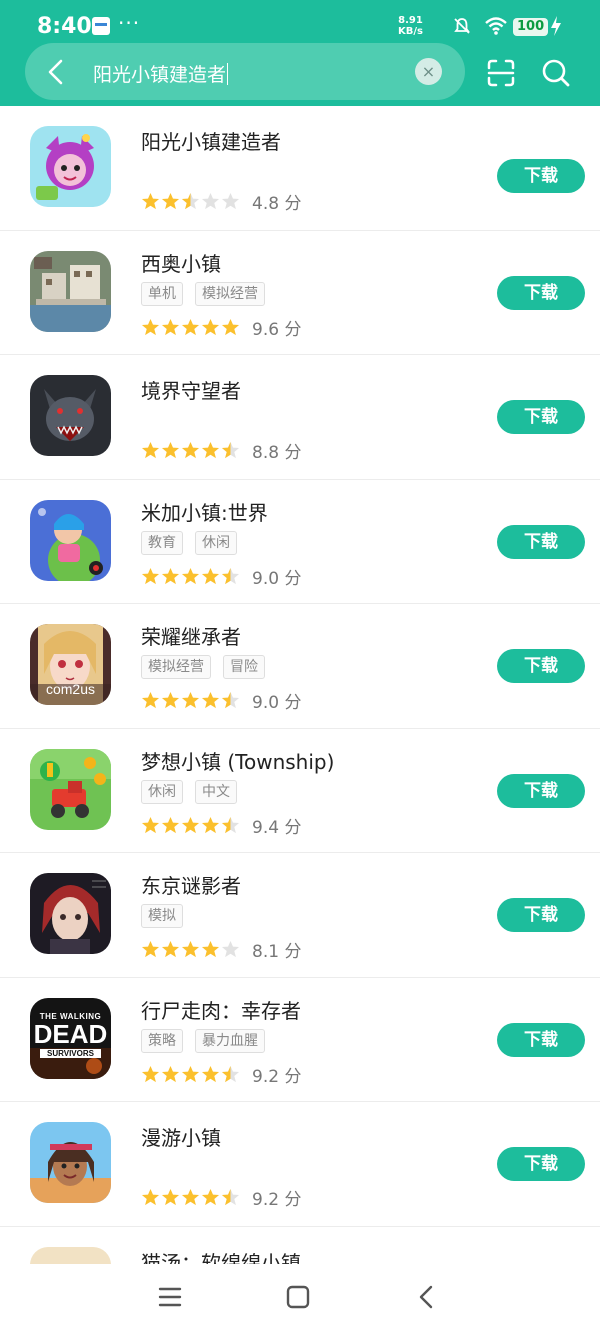 The image size is (600, 1333). I want to click on back-icon, so click(427, 1297).